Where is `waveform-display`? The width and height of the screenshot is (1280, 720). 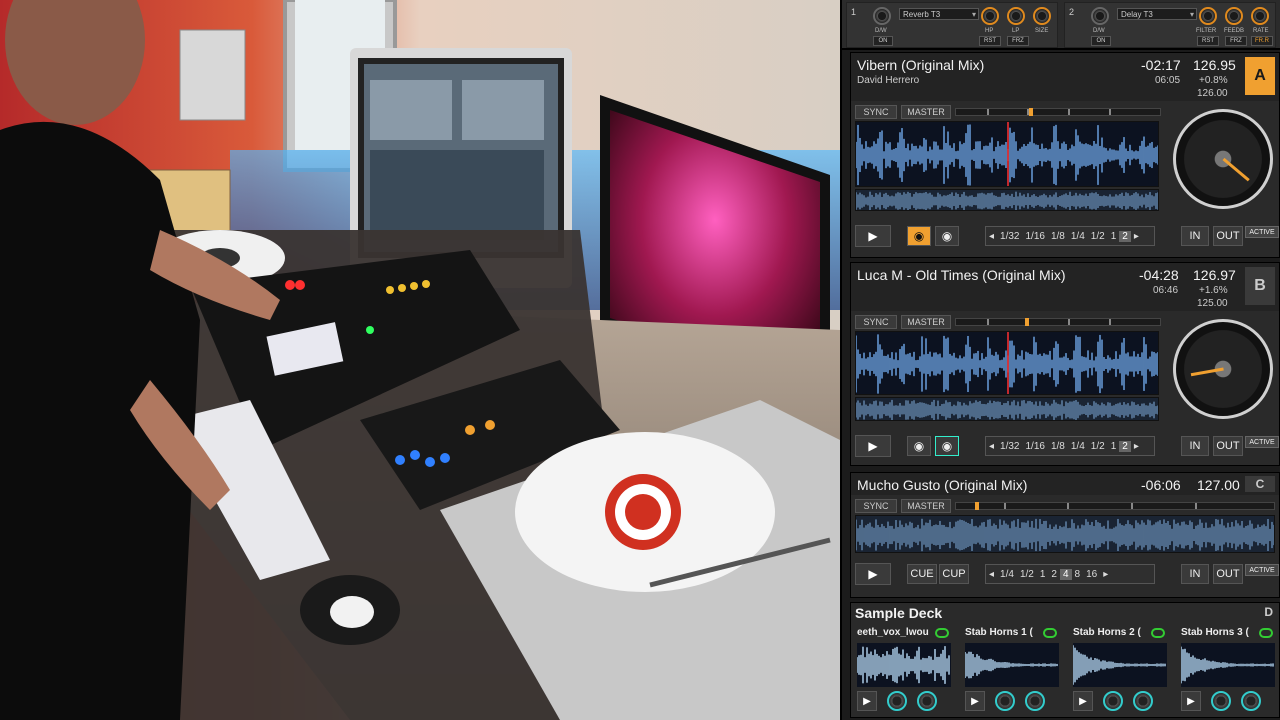
waveform-display is located at coordinates (1007, 154).